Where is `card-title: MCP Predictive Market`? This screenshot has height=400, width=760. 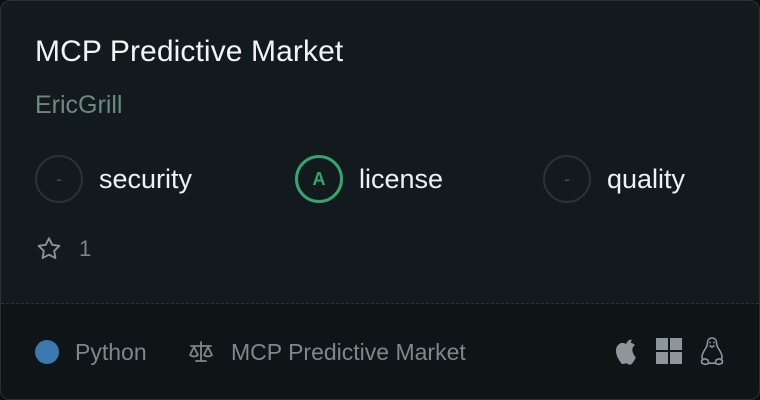
card-title: MCP Predictive Market is located at coordinates (189, 52).